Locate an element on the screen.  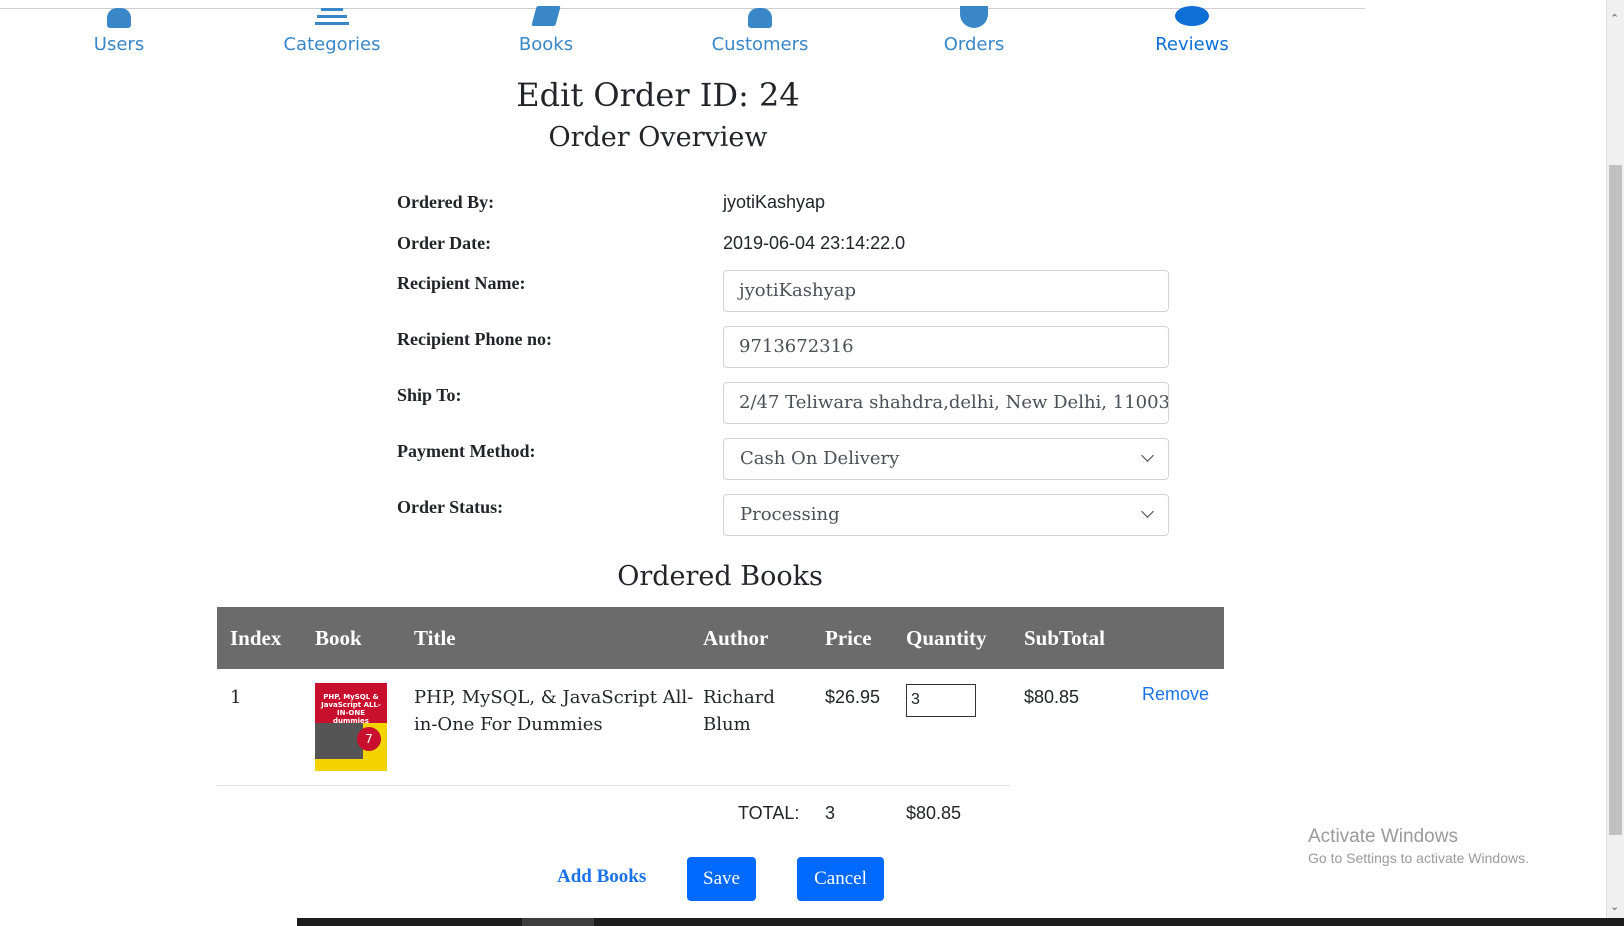
column-header-title: Title is located at coordinates (435, 638).